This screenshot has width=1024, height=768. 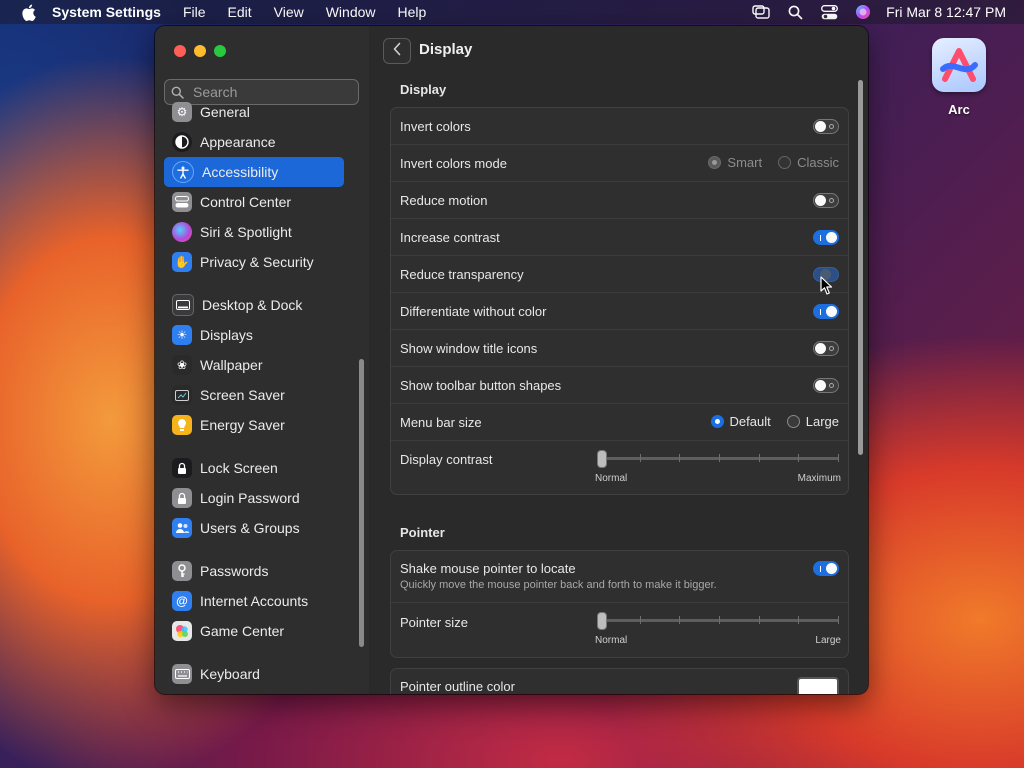 I want to click on sidebar-item-label: Passwords, so click(x=234, y=571).